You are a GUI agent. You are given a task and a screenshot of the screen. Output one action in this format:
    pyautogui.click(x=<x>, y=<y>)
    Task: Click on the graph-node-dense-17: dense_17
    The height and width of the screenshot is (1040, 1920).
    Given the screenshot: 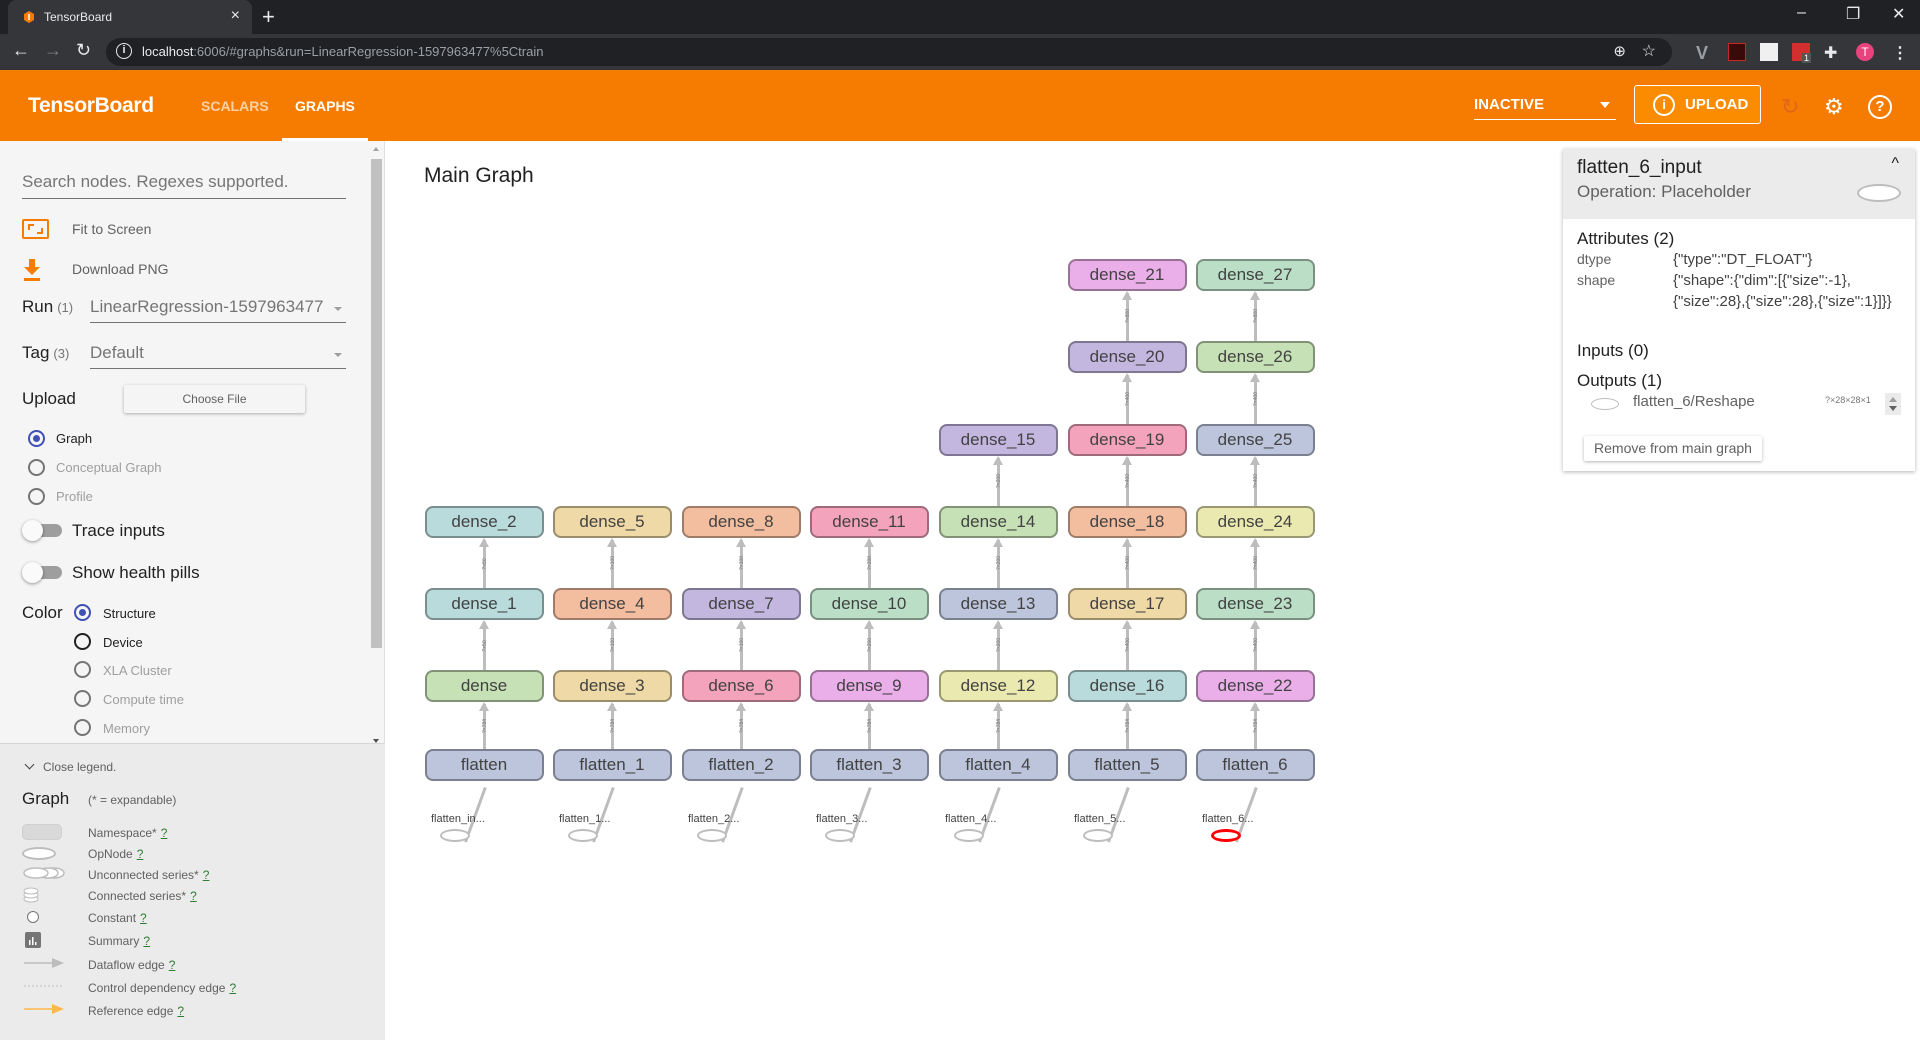 What is the action you would take?
    pyautogui.click(x=1127, y=604)
    